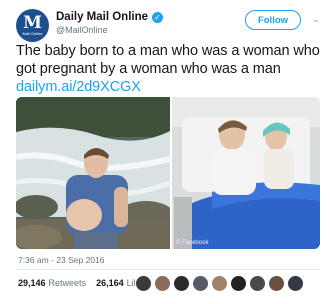 Image resolution: width=330 pixels, height=304 pixels. Describe the element at coordinates (68, 283) in the screenshot. I see `retweets-label: Retweets` at that location.